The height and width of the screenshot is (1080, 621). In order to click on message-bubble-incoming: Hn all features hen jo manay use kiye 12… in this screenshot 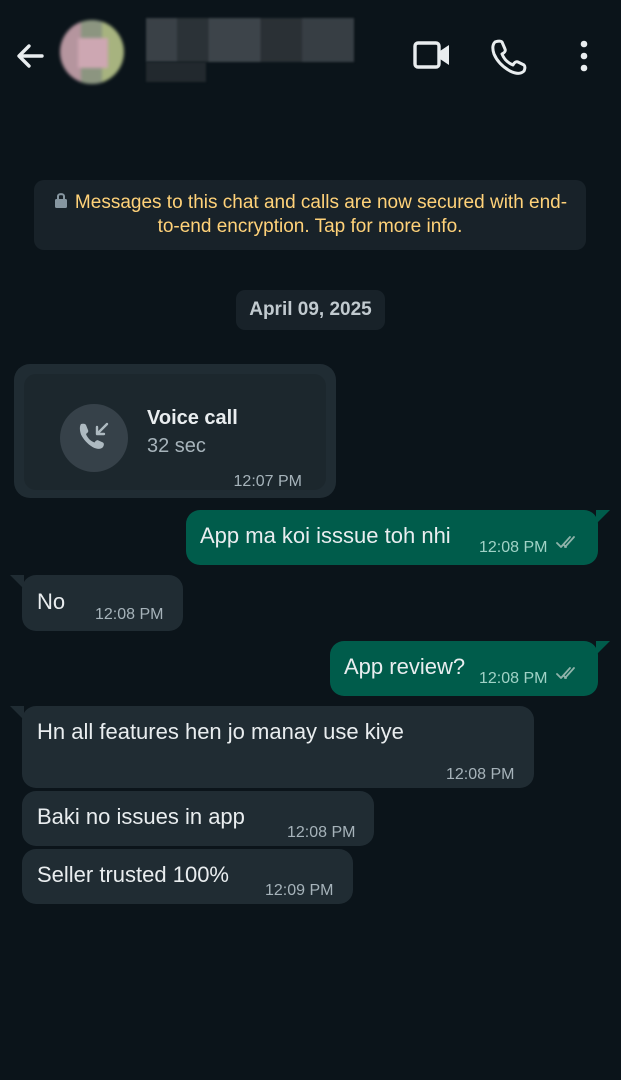, I will do `click(278, 747)`.